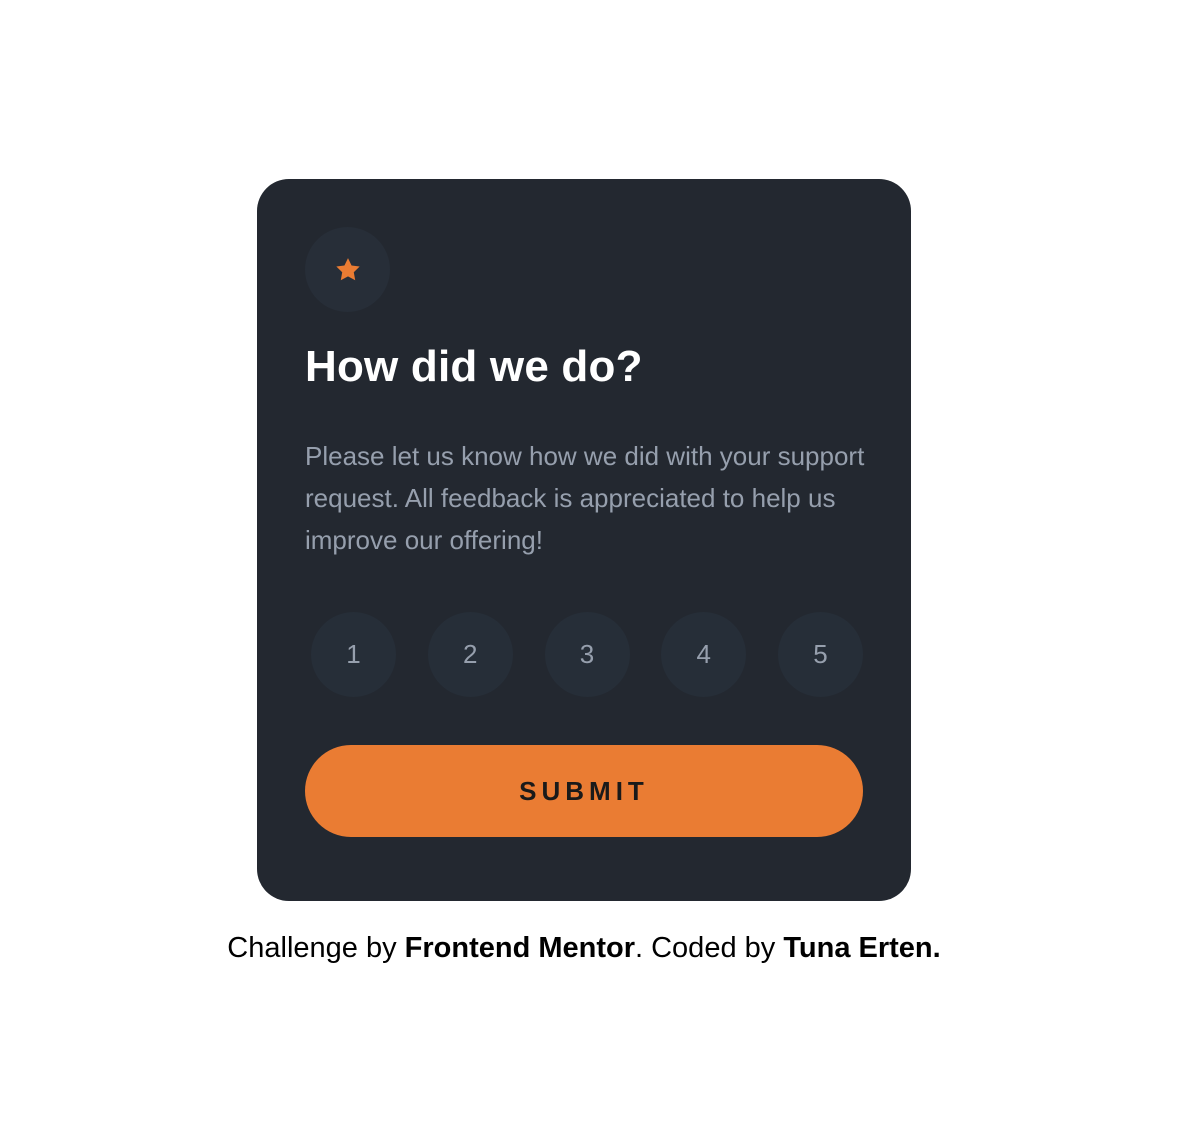  What do you see at coordinates (470, 654) in the screenshot?
I see `rating-button-2: 2` at bounding box center [470, 654].